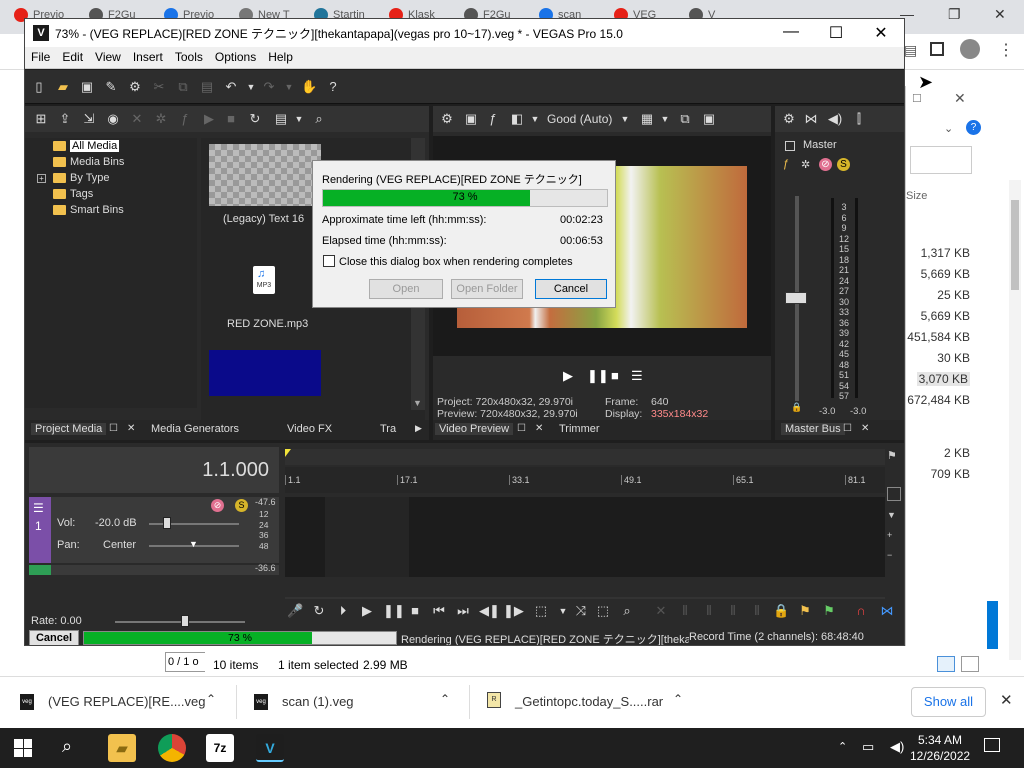 The height and width of the screenshot is (768, 1024). I want to click on details-view-icon, so click(946, 664).